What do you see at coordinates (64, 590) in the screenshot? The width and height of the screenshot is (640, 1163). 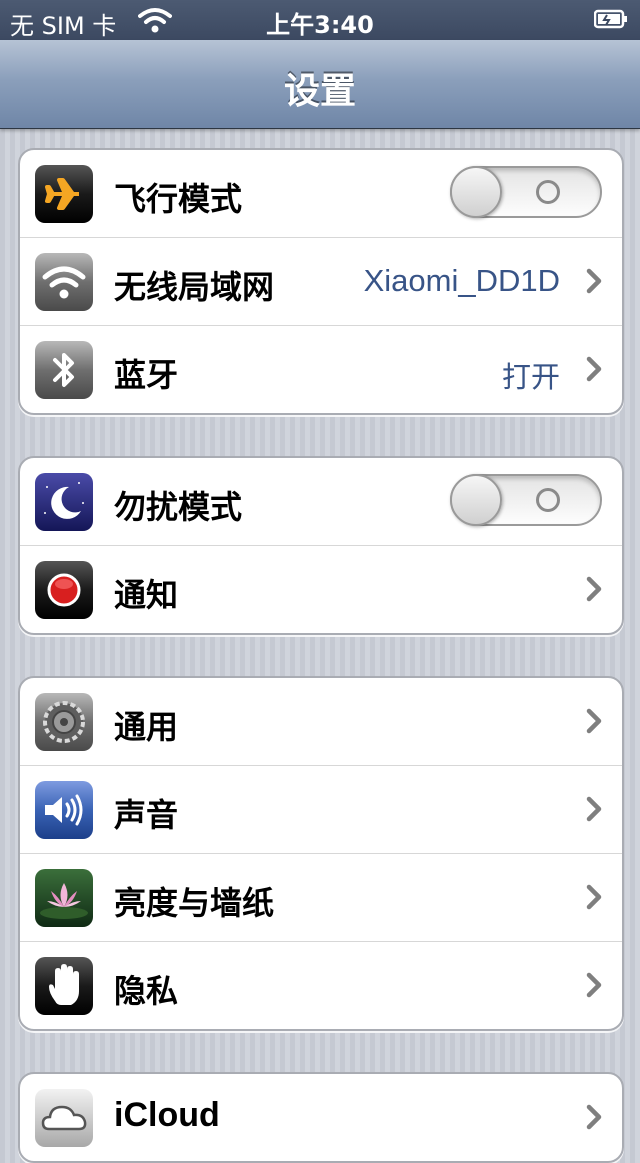 I see `notifications-icon` at bounding box center [64, 590].